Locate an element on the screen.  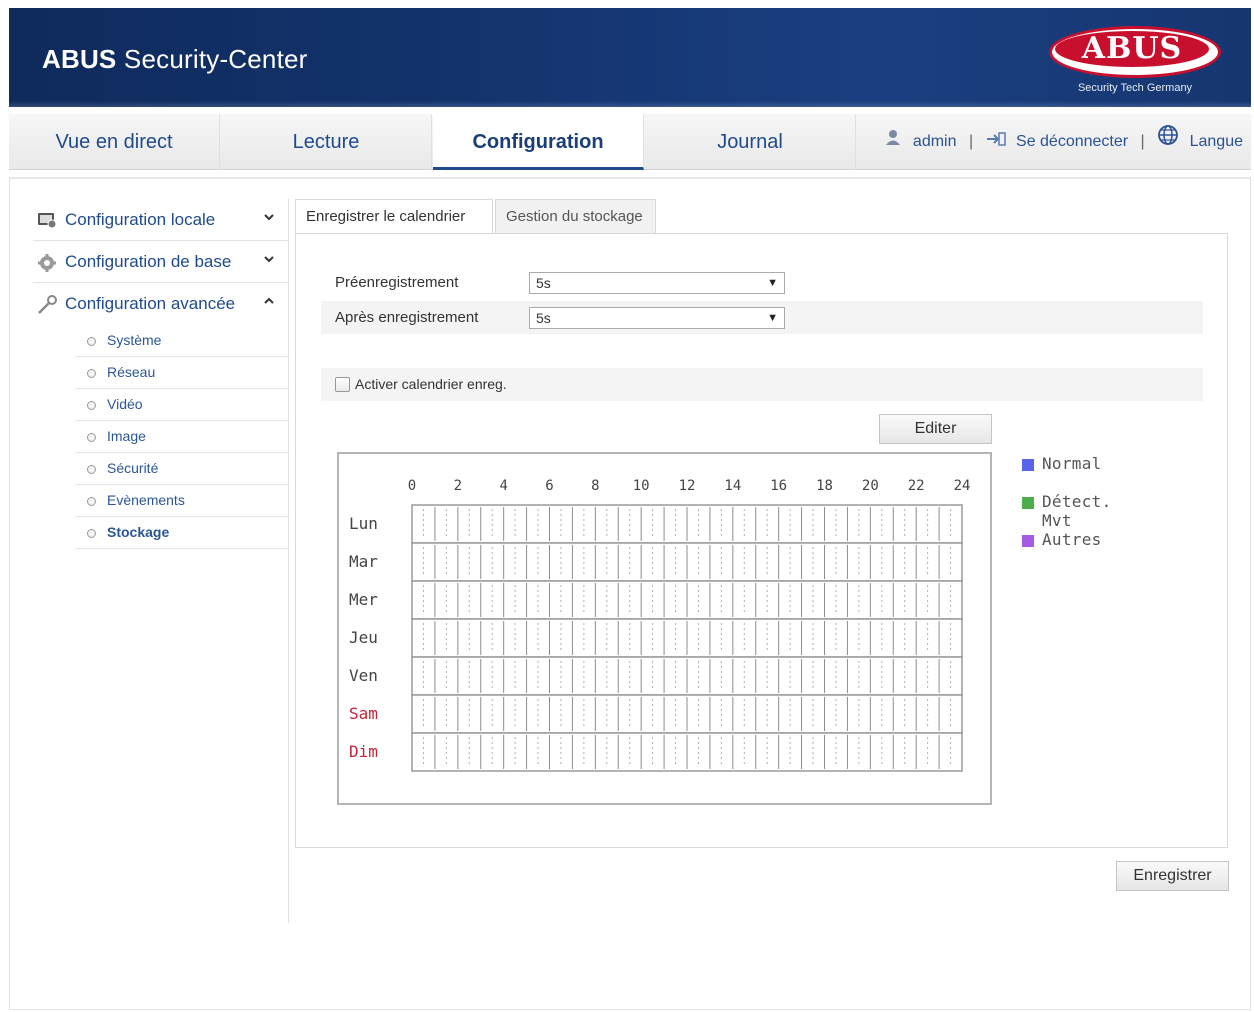
legend-label: Détect. Mvt is located at coordinates (1077, 511).